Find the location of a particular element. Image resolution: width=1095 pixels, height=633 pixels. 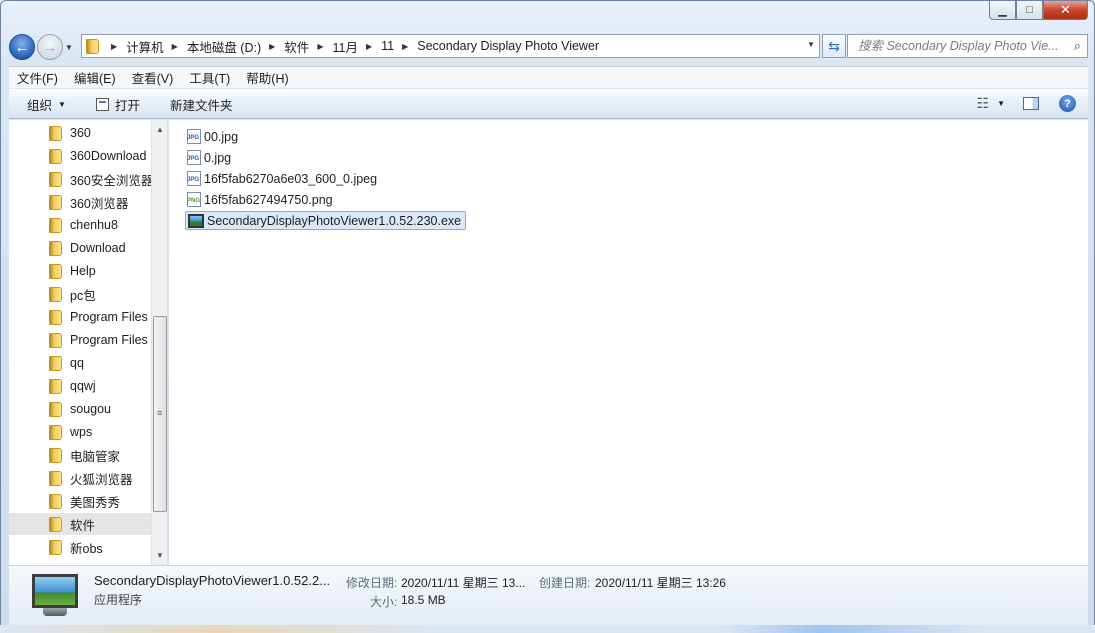

open-button: 打开 is located at coordinates (117, 104).